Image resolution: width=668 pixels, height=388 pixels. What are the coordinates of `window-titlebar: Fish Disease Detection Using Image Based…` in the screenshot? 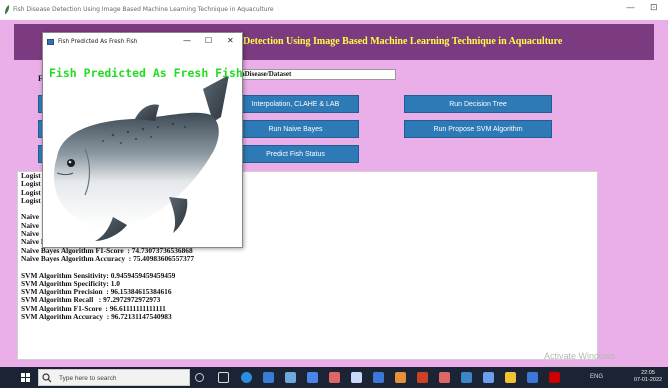 It's located at (334, 10).